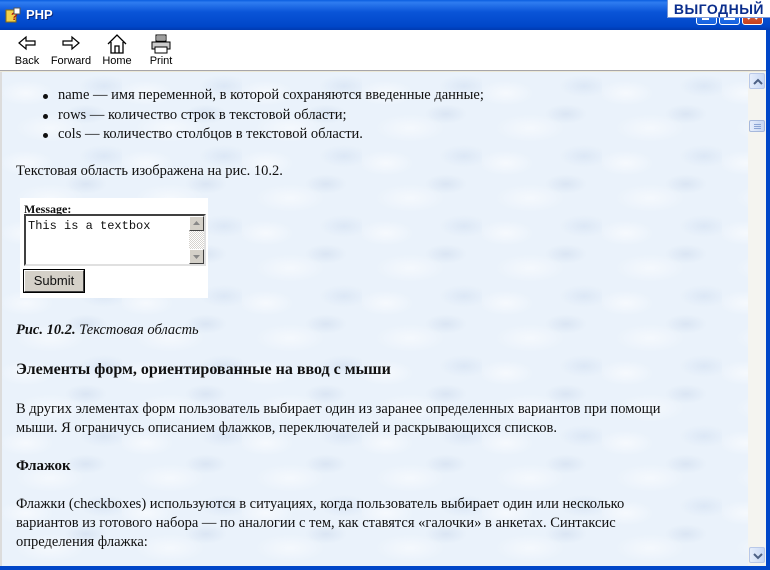 This screenshot has height=570, width=770. What do you see at coordinates (196, 240) in the screenshot?
I see `demo-textarea-scrollbar` at bounding box center [196, 240].